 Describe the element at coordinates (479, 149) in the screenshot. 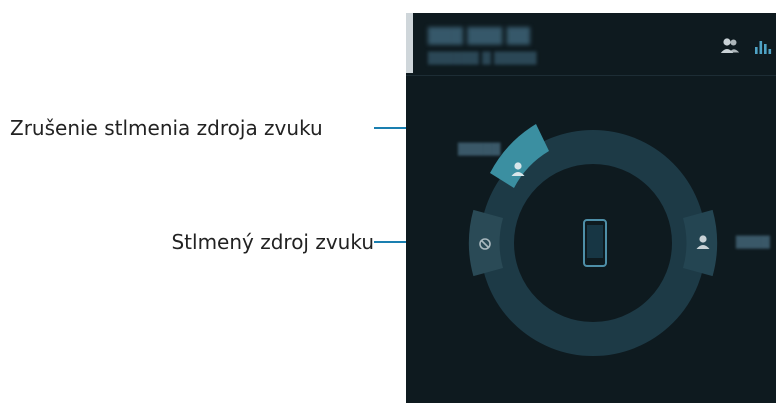

I see `ring-source-label-top-blurred: █████` at that location.